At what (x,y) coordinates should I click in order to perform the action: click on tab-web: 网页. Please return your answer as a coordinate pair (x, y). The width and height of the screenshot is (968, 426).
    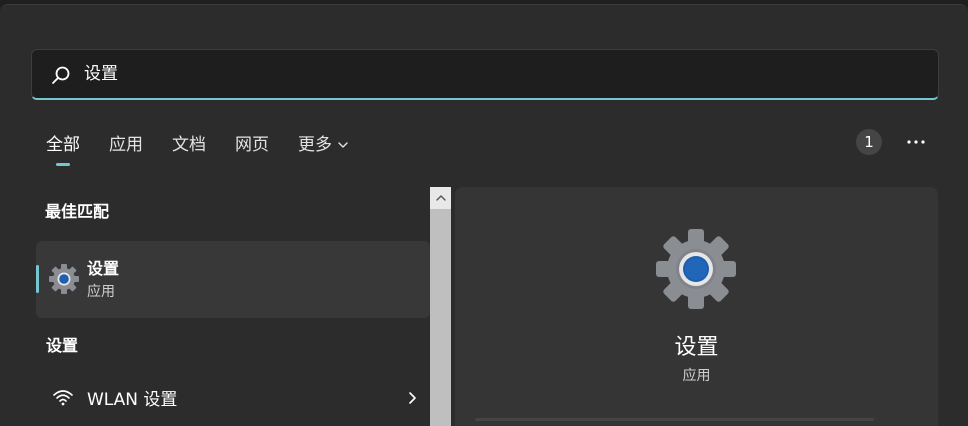
    Looking at the image, I should click on (252, 145).